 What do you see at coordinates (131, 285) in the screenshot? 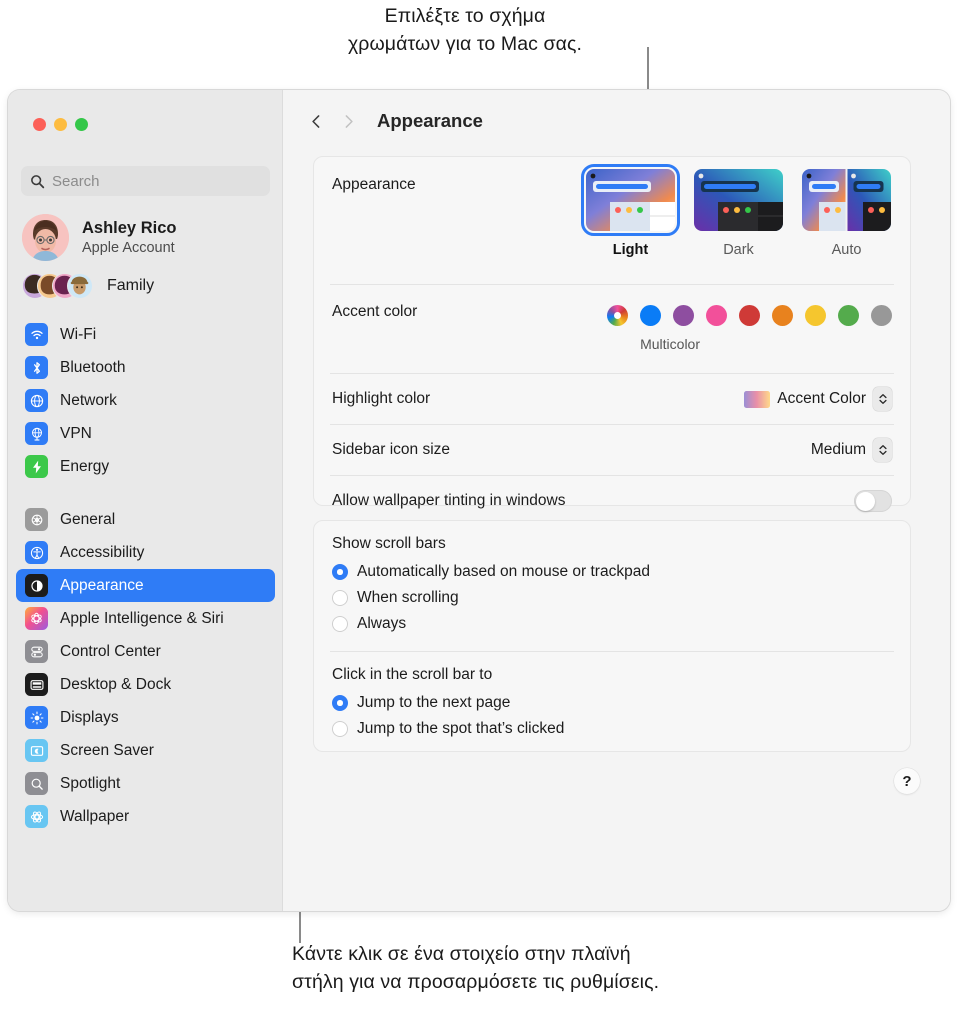
I see `family-label: Family` at bounding box center [131, 285].